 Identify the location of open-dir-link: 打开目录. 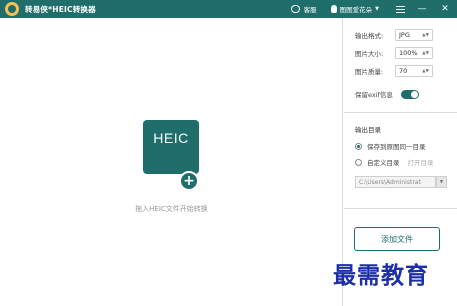
(421, 162).